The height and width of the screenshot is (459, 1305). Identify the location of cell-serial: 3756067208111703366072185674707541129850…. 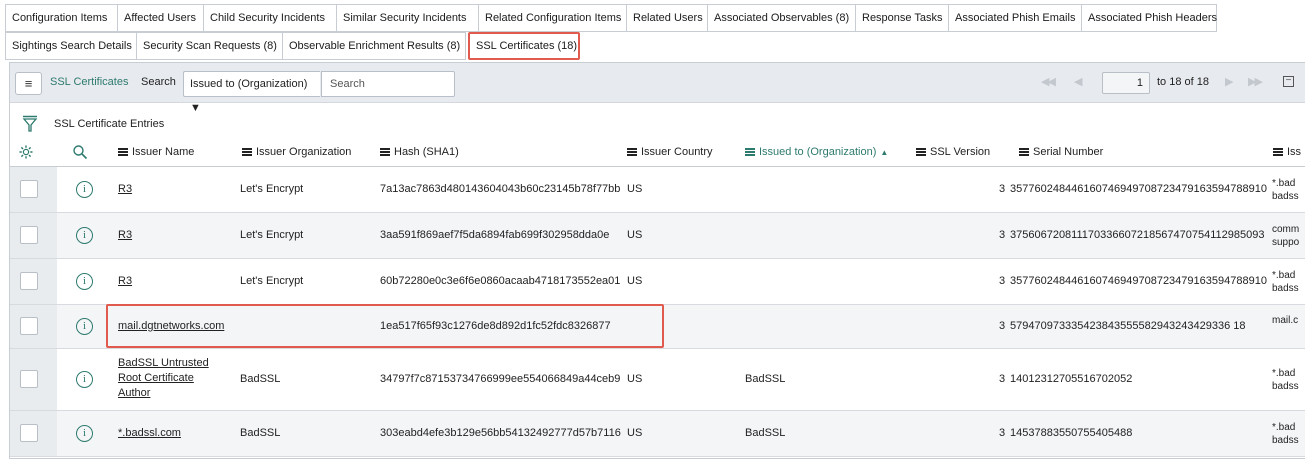
(1137, 235).